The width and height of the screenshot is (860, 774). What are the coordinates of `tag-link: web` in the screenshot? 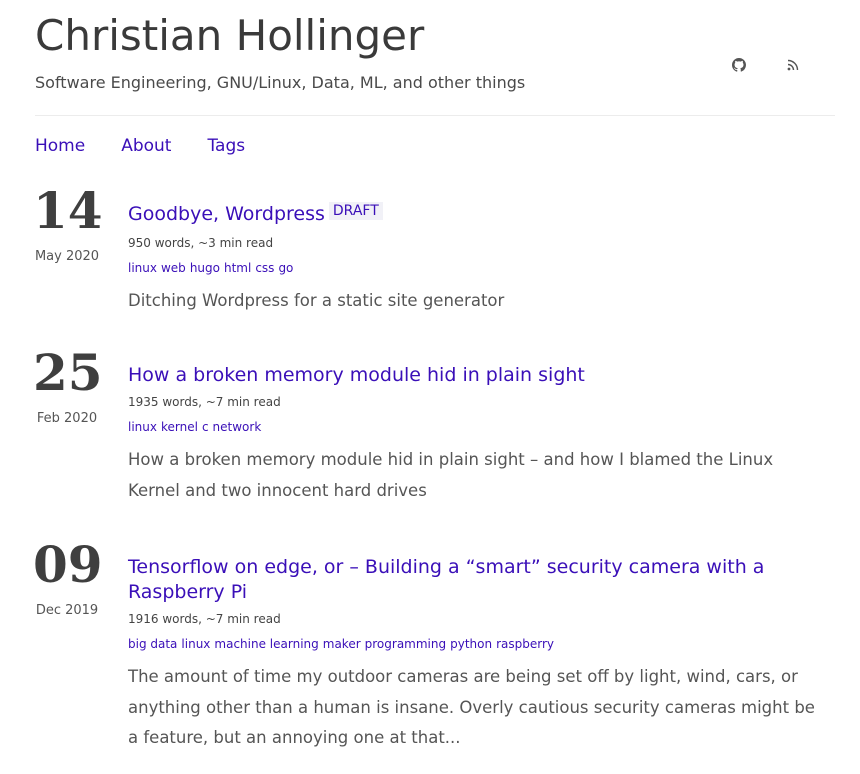 It's located at (173, 268).